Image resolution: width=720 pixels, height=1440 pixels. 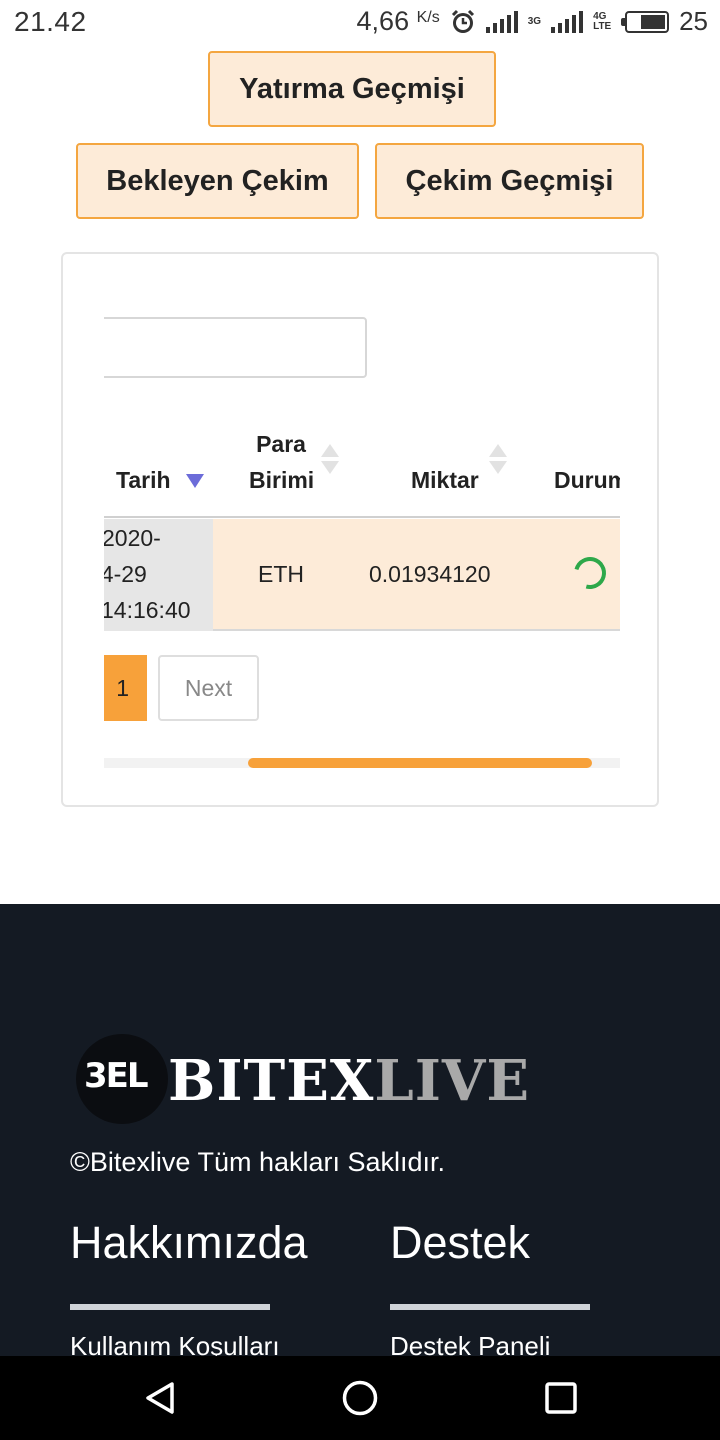 What do you see at coordinates (258, 1162) in the screenshot?
I see `copyright-text: ©Bitexlive Tüm hakları Saklıdır.` at bounding box center [258, 1162].